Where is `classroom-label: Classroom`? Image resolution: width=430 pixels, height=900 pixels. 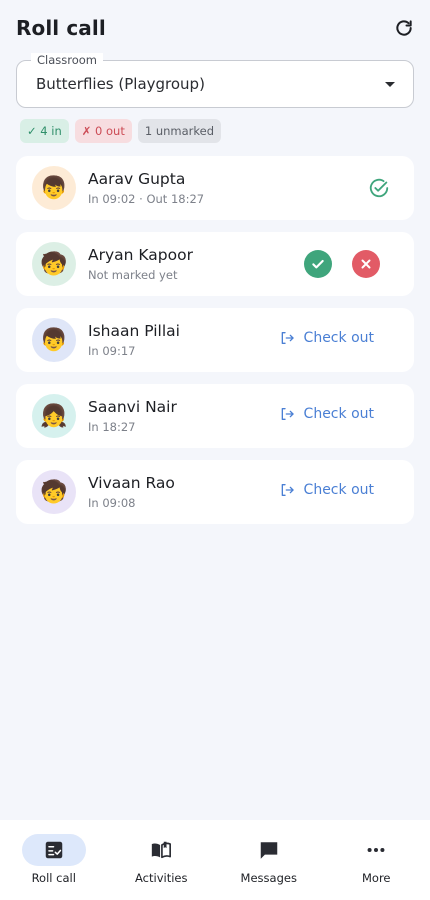
classroom-label: Classroom is located at coordinates (67, 60).